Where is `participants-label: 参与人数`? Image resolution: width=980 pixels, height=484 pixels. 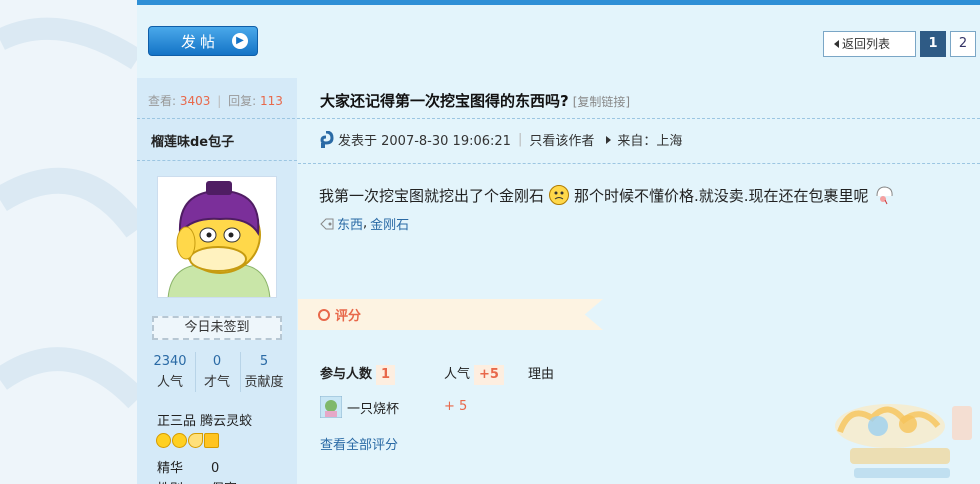 participants-label: 参与人数 is located at coordinates (346, 374).